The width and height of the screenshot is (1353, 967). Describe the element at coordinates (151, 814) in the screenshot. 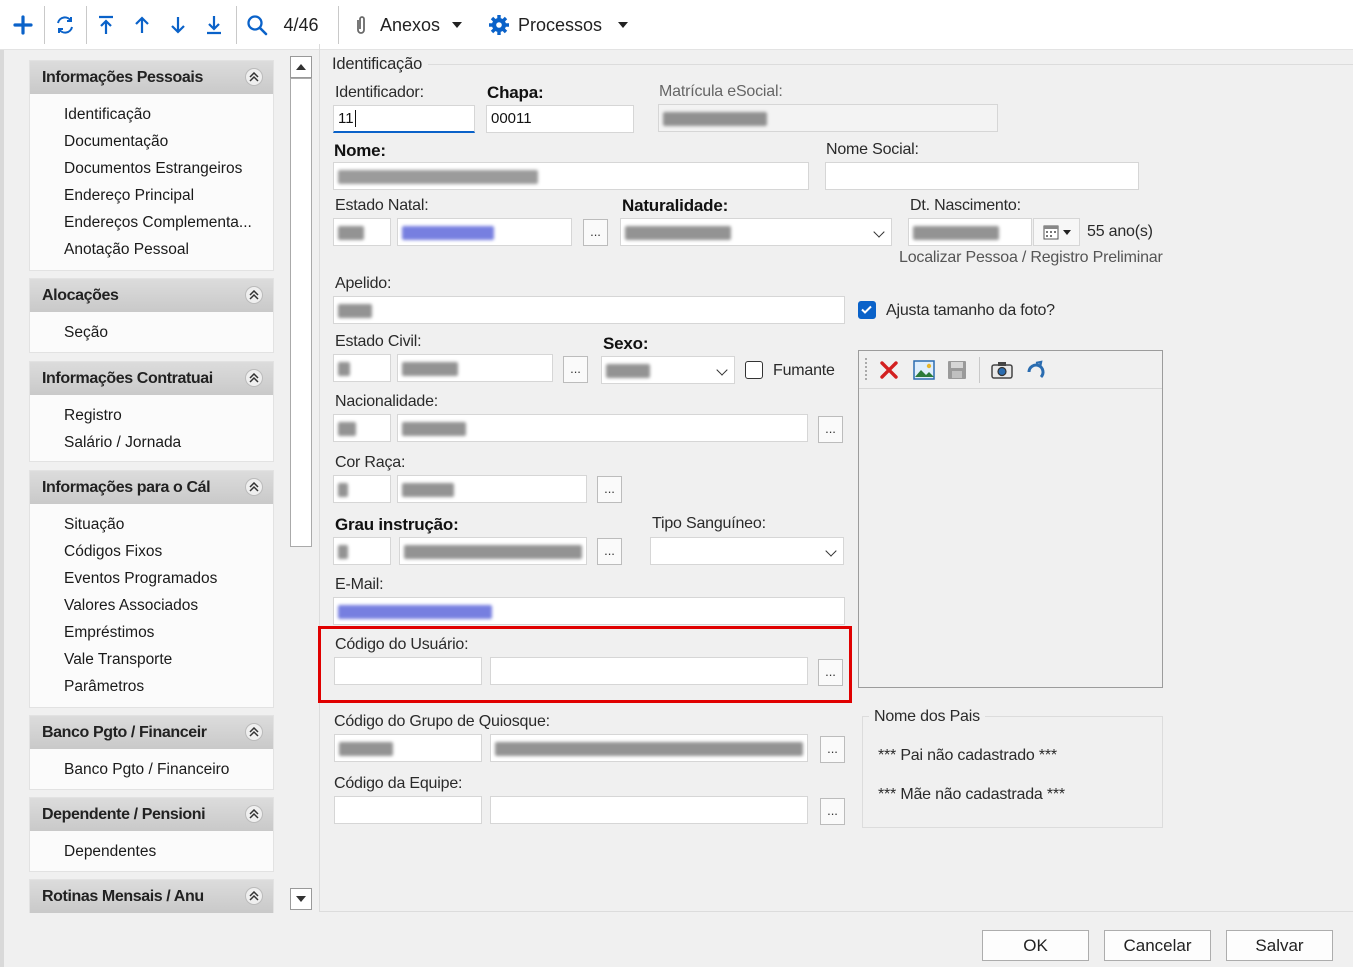

I see `nav-group-header: Dependente / Pensioni` at that location.